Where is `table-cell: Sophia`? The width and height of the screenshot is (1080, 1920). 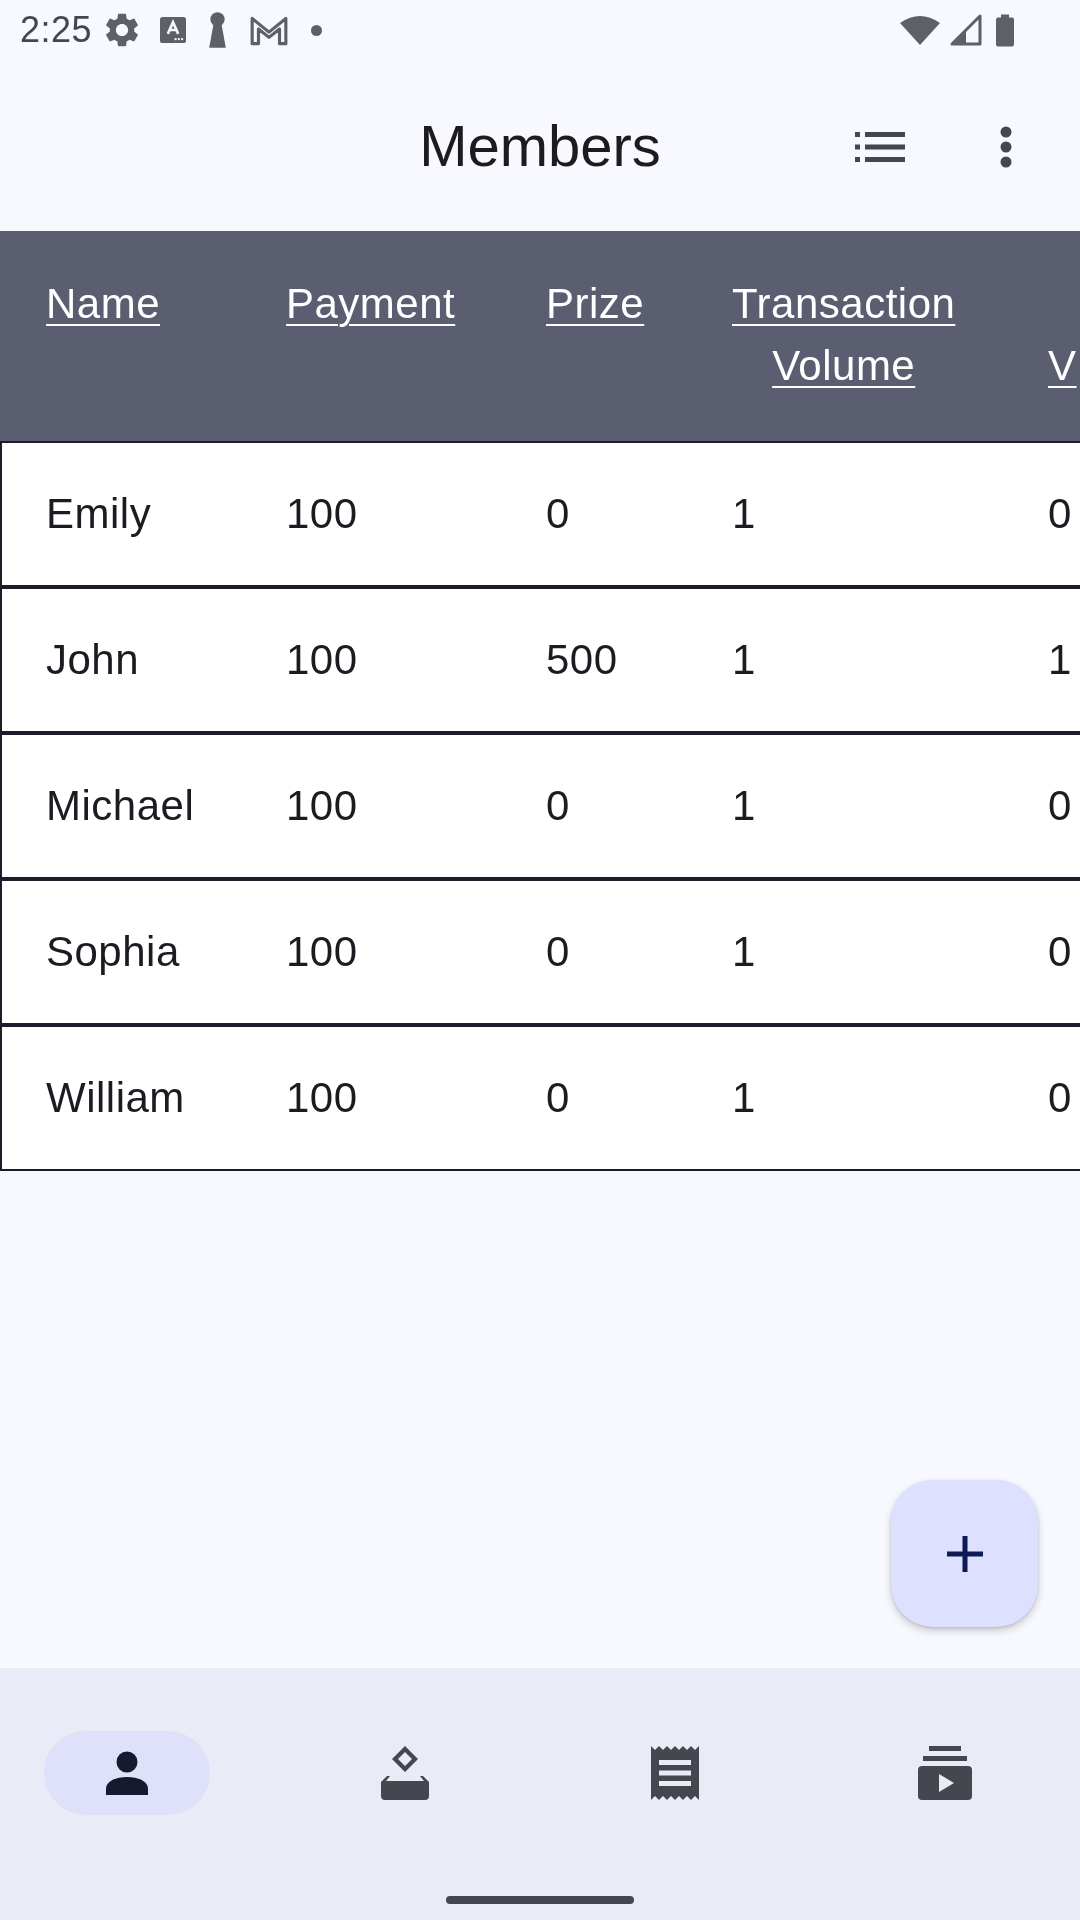
table-cell: Sophia is located at coordinates (113, 952).